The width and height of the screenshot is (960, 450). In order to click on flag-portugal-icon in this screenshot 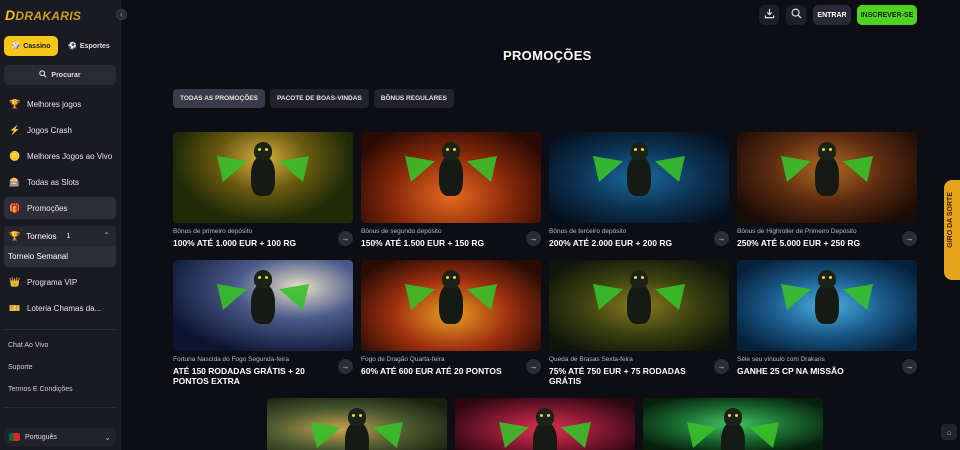, I will do `click(14, 437)`.